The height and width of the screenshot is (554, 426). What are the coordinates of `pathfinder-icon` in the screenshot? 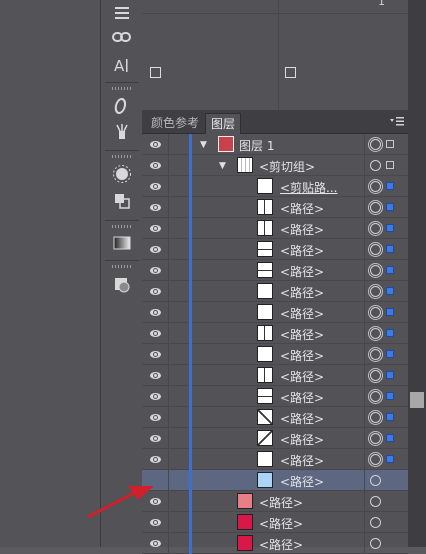 It's located at (122, 201).